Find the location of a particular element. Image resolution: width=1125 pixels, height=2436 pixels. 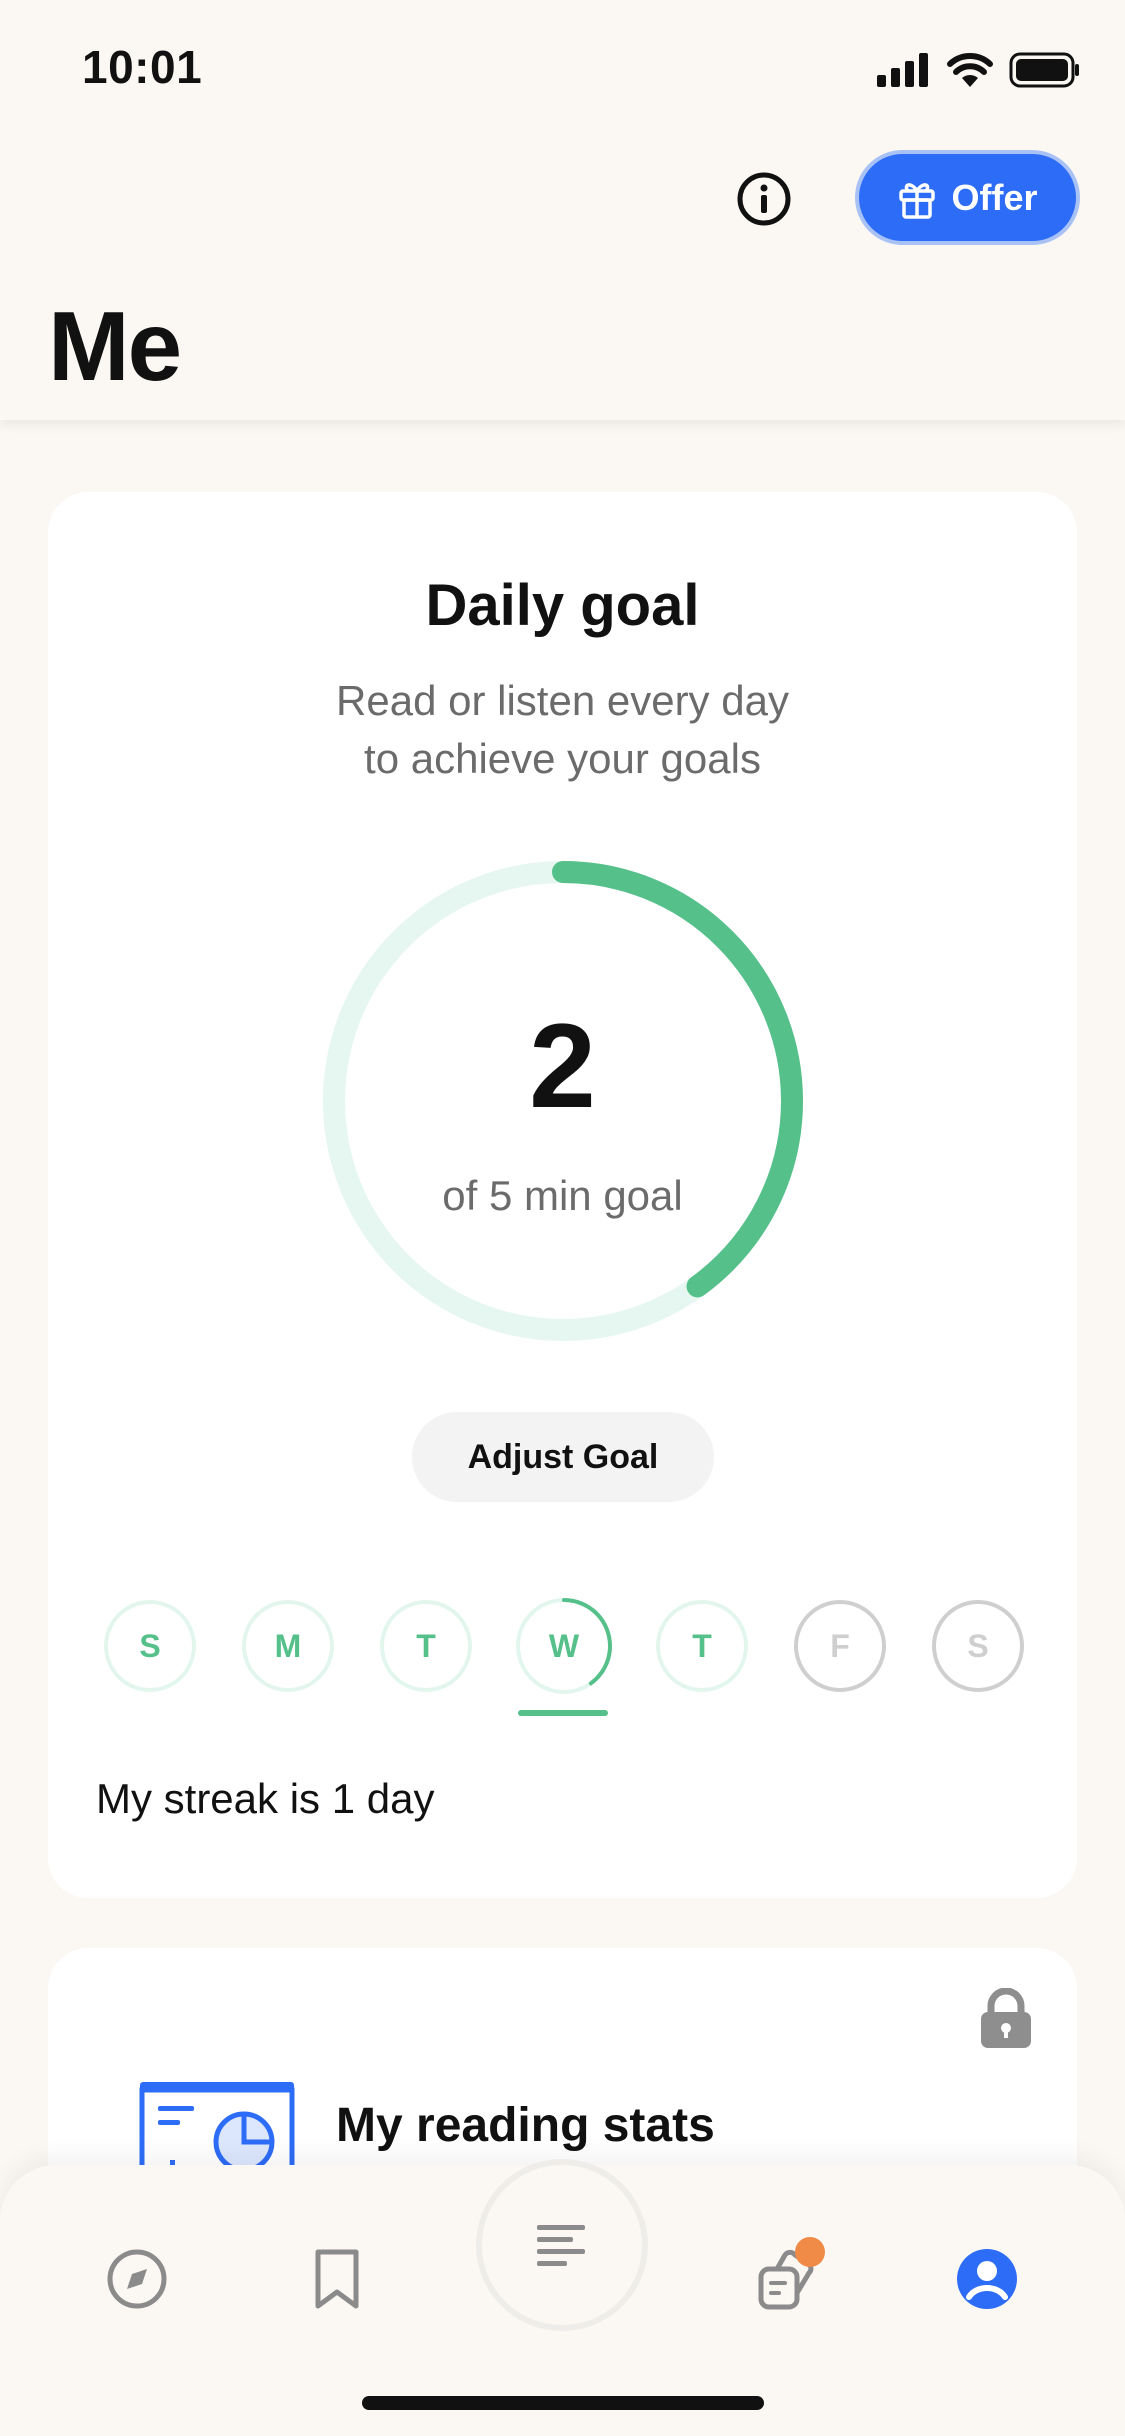

tab-saved is located at coordinates (337, 2279).